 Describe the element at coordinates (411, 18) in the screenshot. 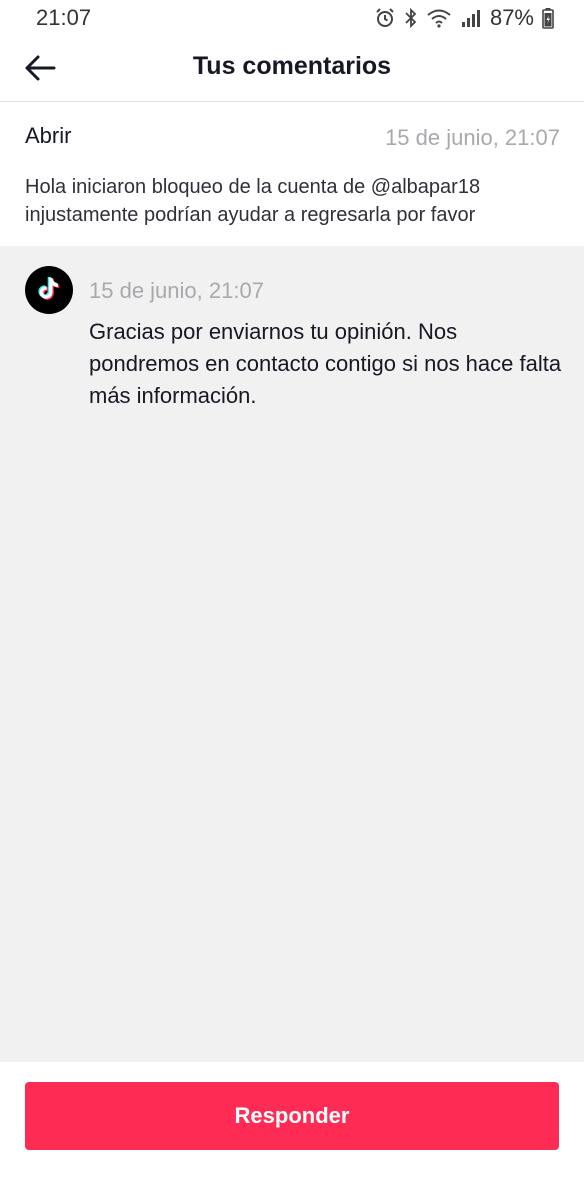

I see `bluetooth-icon` at that location.